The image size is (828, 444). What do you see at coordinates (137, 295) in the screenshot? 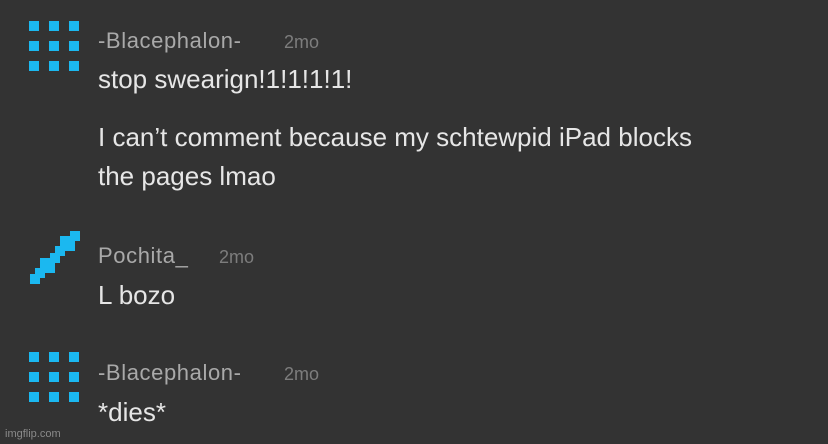
I see `comment-text: L bozo` at bounding box center [137, 295].